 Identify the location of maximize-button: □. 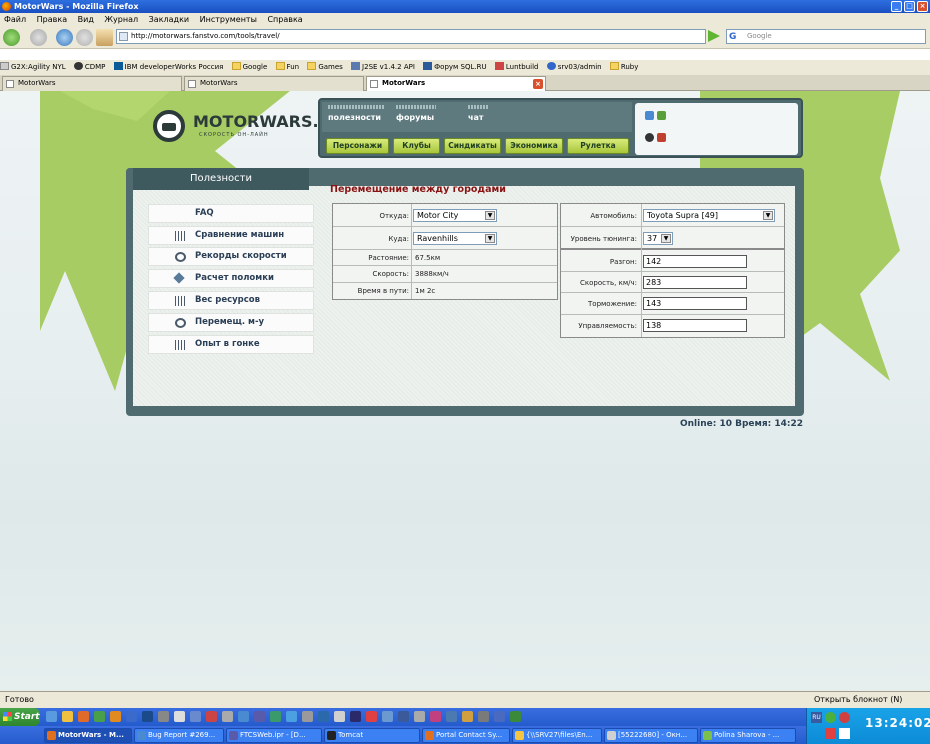
(909, 6).